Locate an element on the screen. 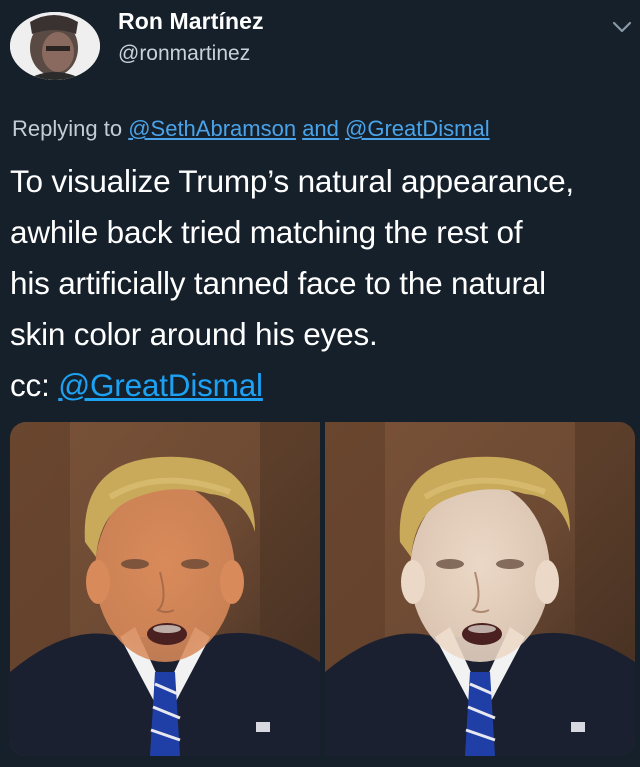  profile-photo is located at coordinates (55, 46).